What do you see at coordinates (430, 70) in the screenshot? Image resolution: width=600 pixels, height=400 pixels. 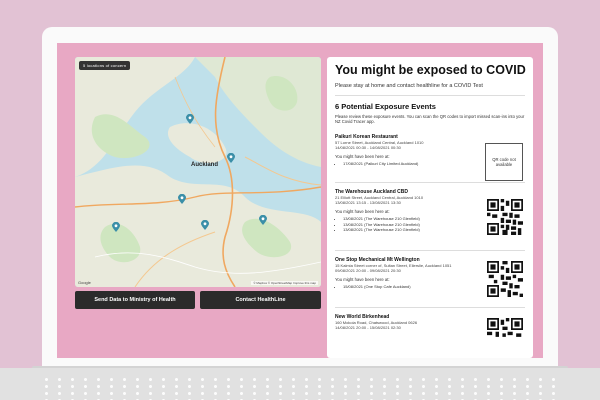 I see `page-title: You might be exposed to COVID` at bounding box center [430, 70].